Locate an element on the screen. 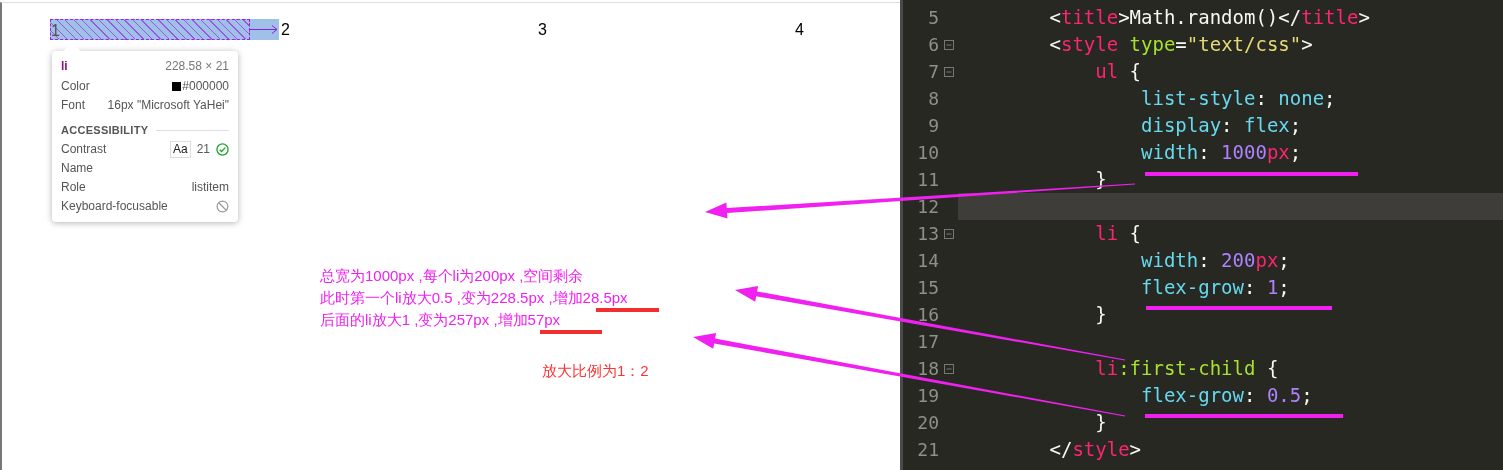  line-number: 20 is located at coordinates (927, 422).